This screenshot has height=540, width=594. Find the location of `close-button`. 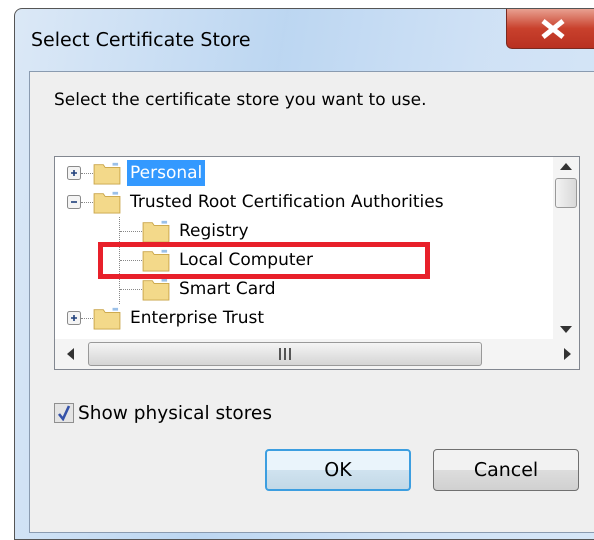

close-button is located at coordinates (550, 29).